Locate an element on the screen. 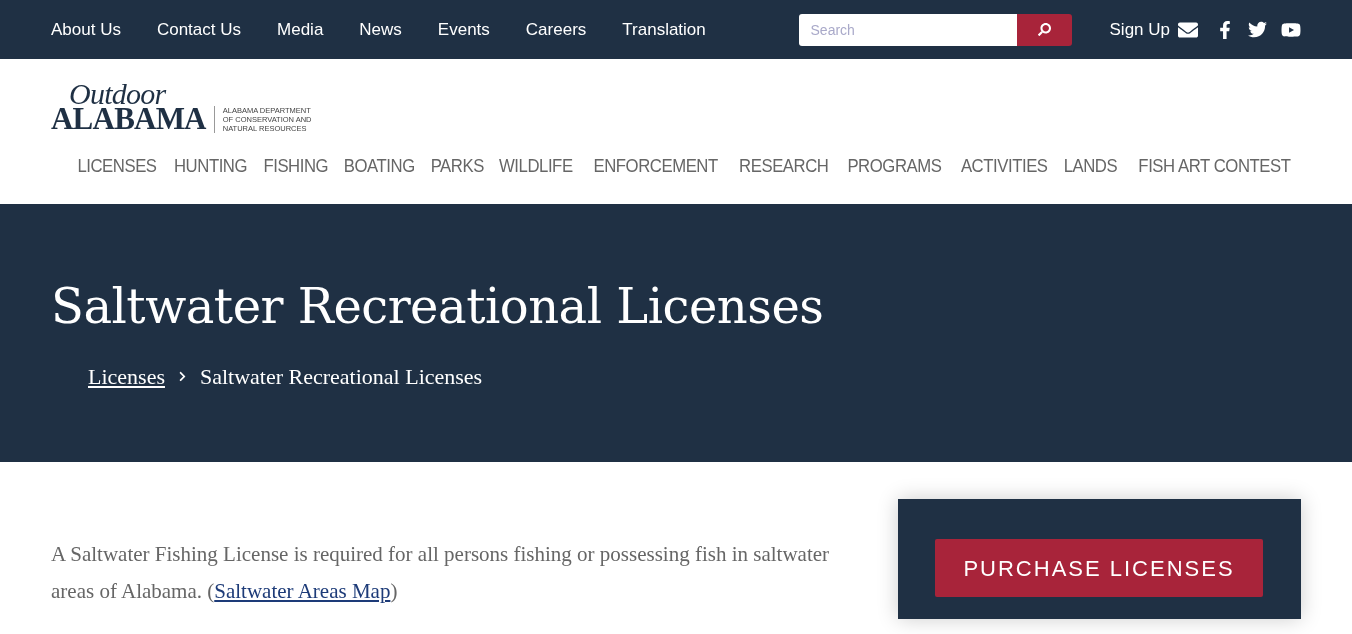 The image size is (1352, 634). search-button is located at coordinates (1044, 29).